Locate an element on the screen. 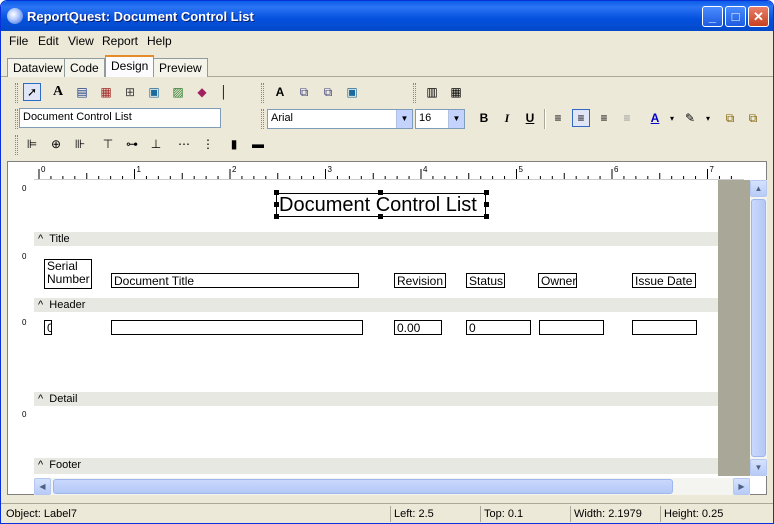 The width and height of the screenshot is (774, 524). table-icon: ▦ is located at coordinates (456, 92).